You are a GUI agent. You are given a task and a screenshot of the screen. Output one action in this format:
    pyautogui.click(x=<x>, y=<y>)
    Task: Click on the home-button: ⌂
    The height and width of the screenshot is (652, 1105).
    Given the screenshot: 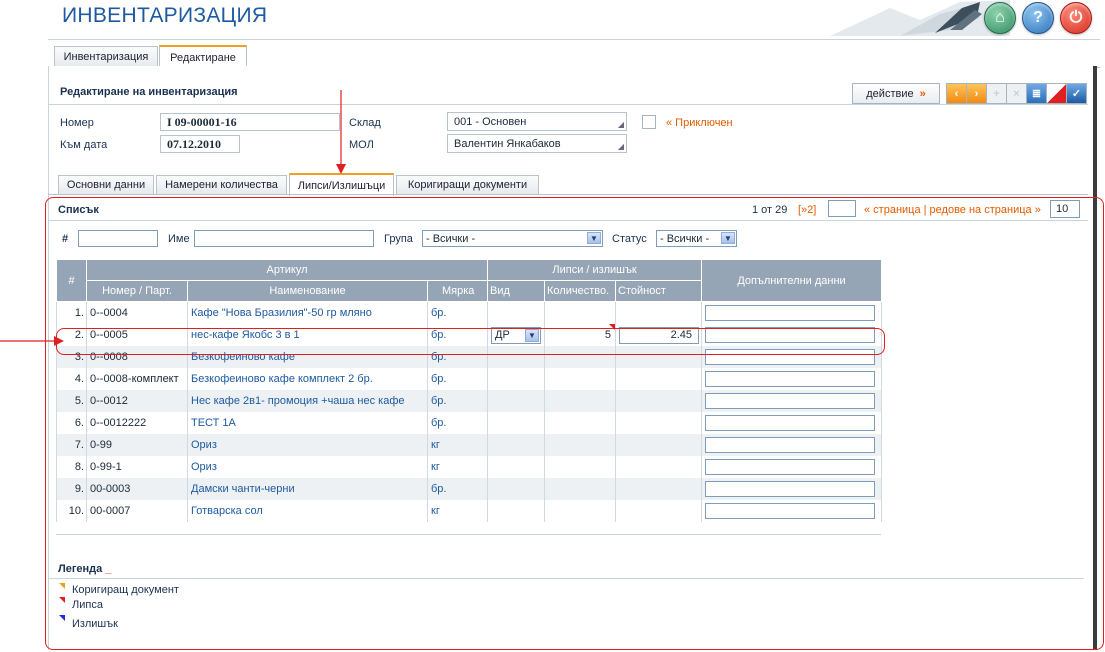 What is the action you would take?
    pyautogui.click(x=1000, y=18)
    